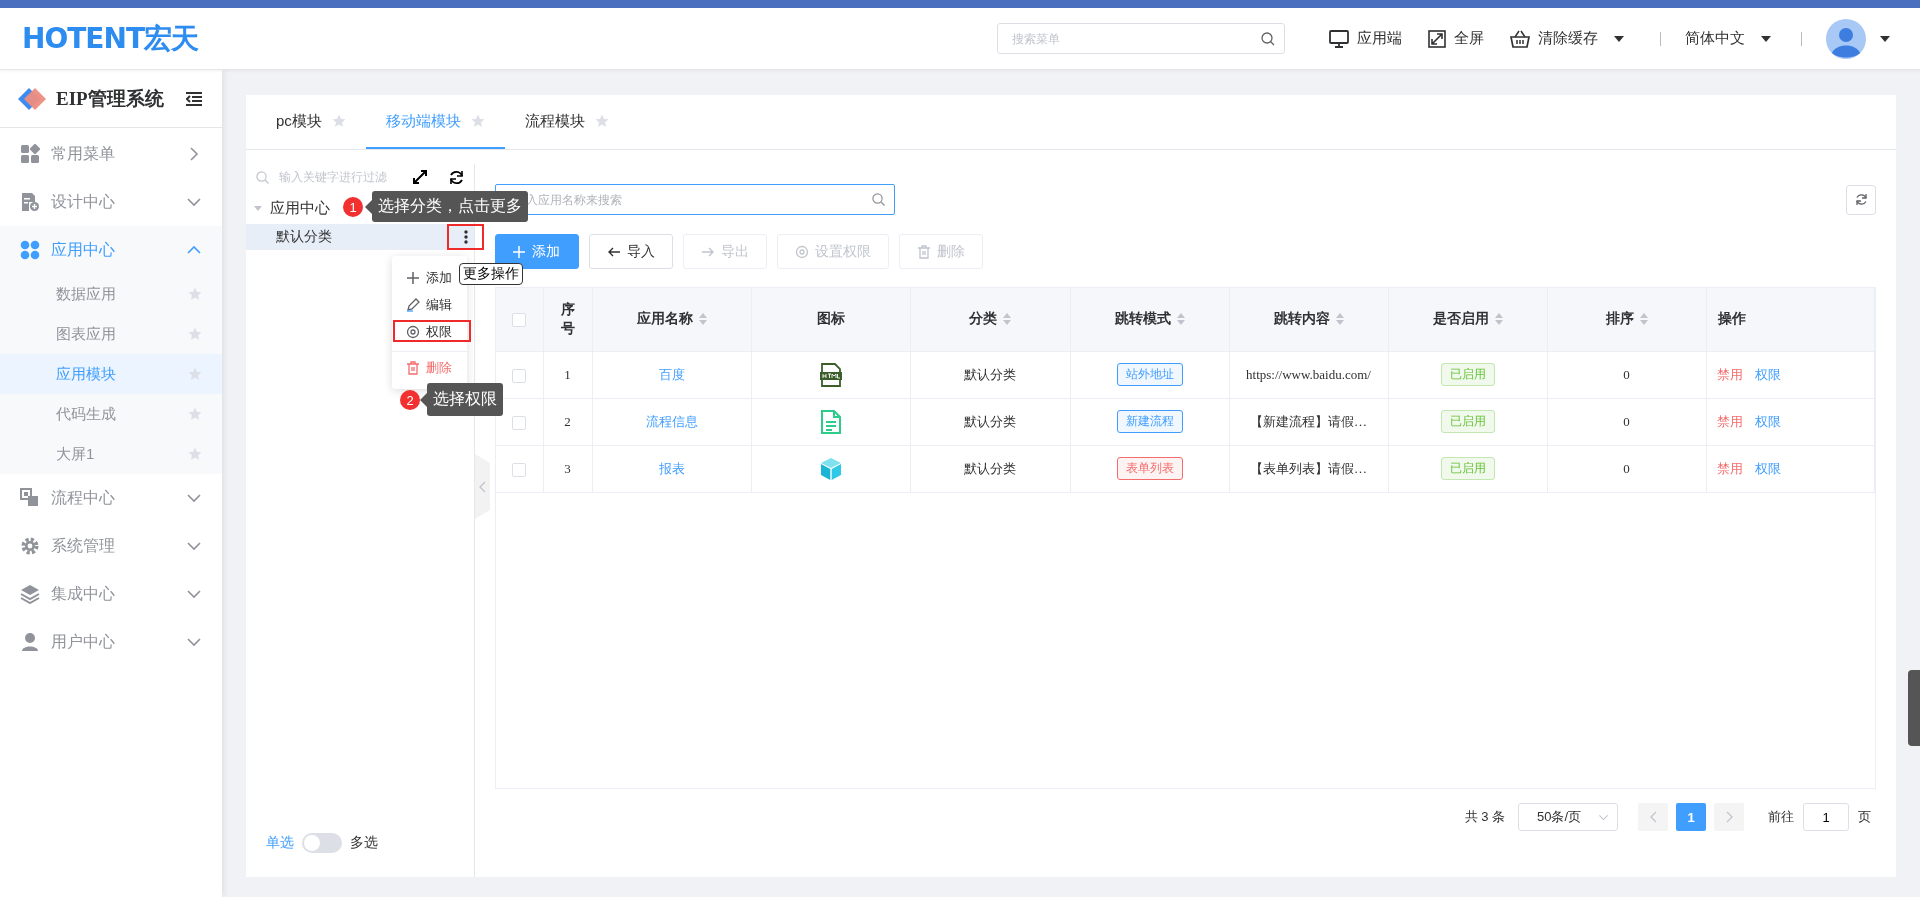 This screenshot has width=1920, height=897. Describe the element at coordinates (830, 319) in the screenshot. I see `column-header: 图标` at that location.